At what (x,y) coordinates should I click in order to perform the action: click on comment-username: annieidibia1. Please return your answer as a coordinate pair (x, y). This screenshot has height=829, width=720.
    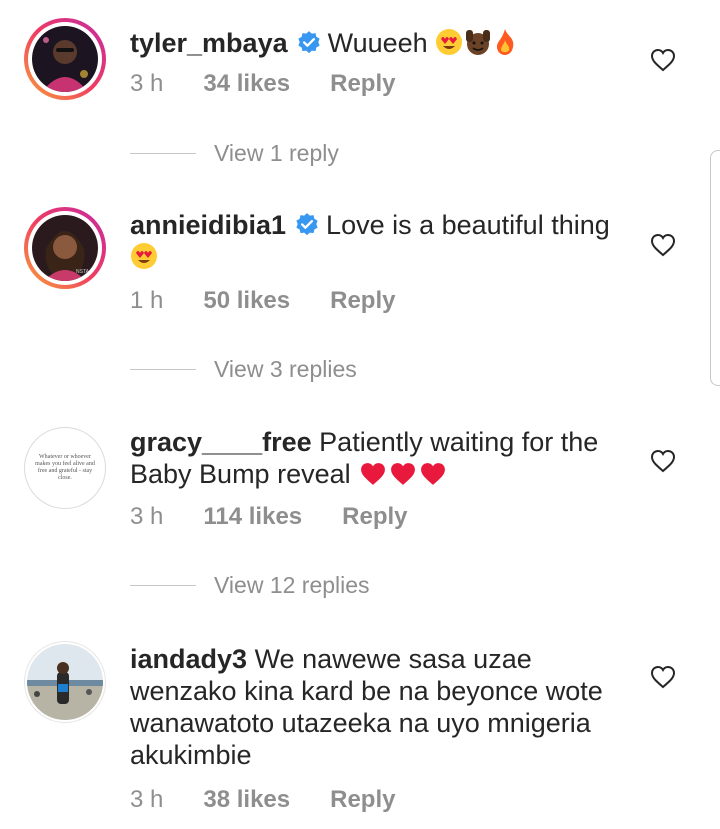
    Looking at the image, I should click on (208, 225).